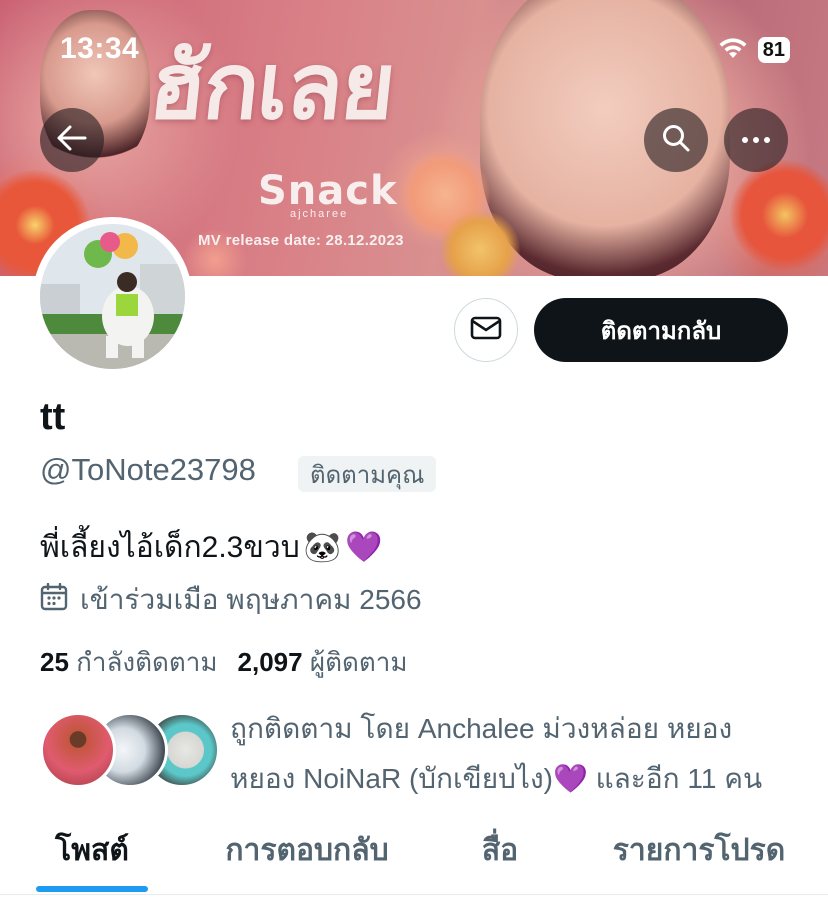  What do you see at coordinates (251, 599) in the screenshot?
I see `join-date-text: เข้าร่วมเมือ พฤษภาคม 2566` at bounding box center [251, 599].